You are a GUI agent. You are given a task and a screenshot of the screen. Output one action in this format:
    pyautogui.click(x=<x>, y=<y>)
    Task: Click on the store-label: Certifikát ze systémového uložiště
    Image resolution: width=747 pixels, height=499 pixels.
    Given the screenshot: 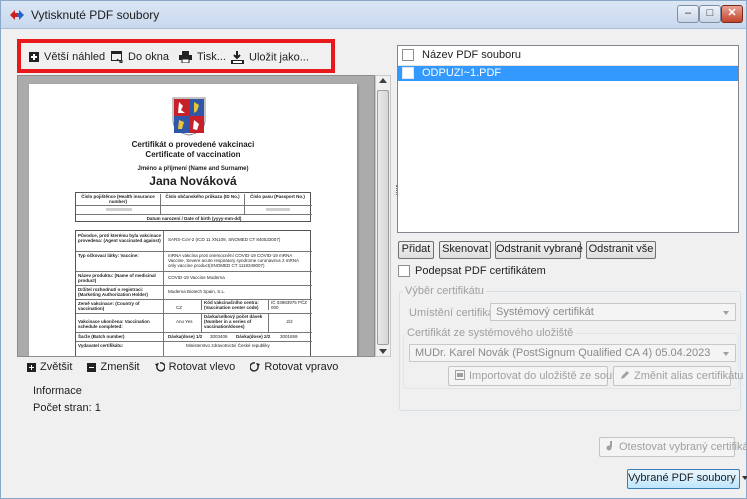 What is the action you would take?
    pyautogui.click(x=490, y=333)
    